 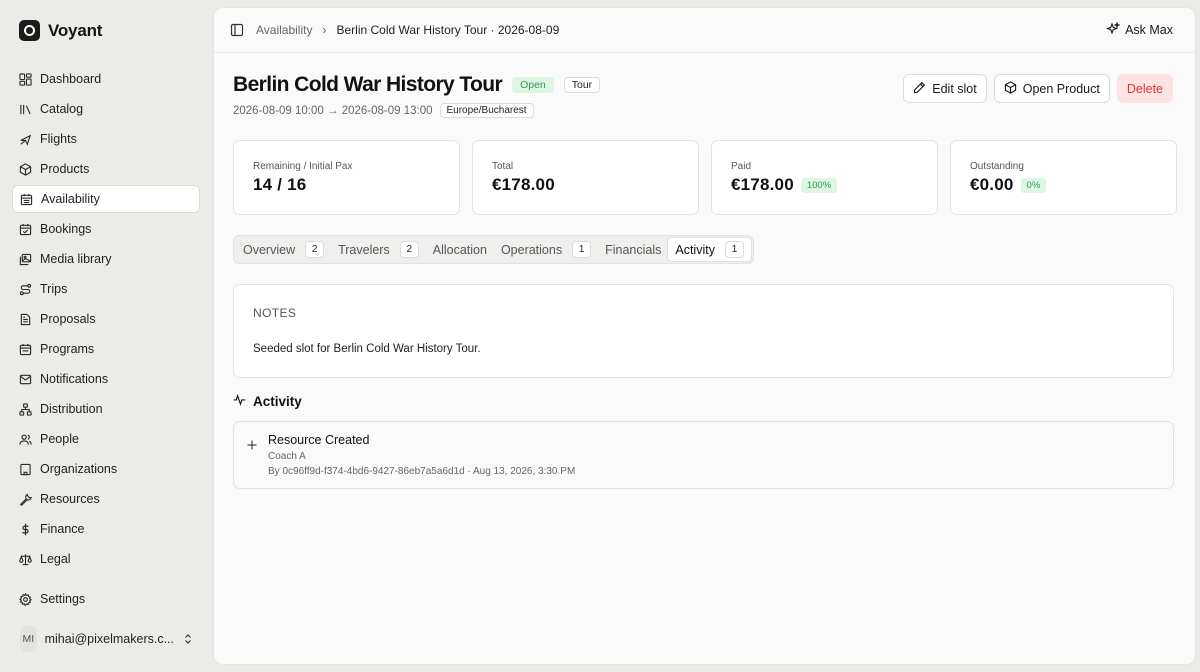 What do you see at coordinates (346, 177) in the screenshot?
I see `stat-card-pax: Remaining / Initial Pax 14 / 16` at bounding box center [346, 177].